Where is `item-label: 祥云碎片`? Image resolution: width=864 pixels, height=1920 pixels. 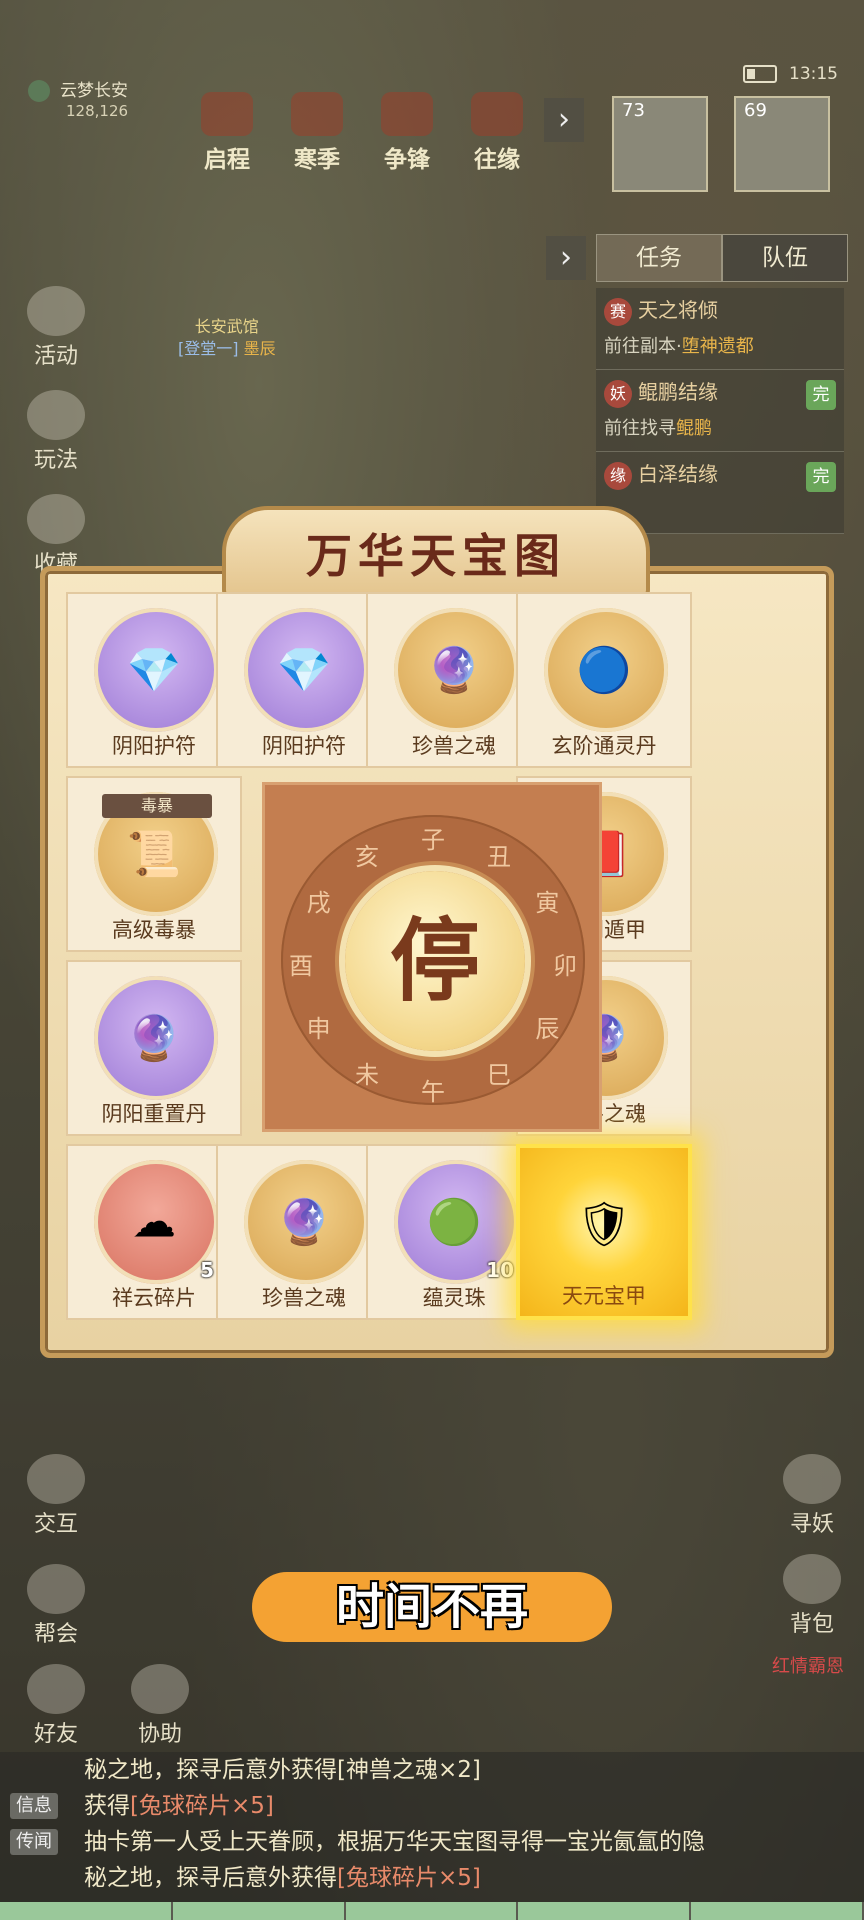 item-label: 祥云碎片 is located at coordinates (154, 1298).